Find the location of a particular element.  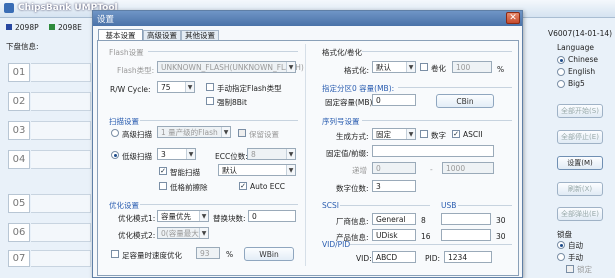

port-04: 04 is located at coordinates (19, 159).